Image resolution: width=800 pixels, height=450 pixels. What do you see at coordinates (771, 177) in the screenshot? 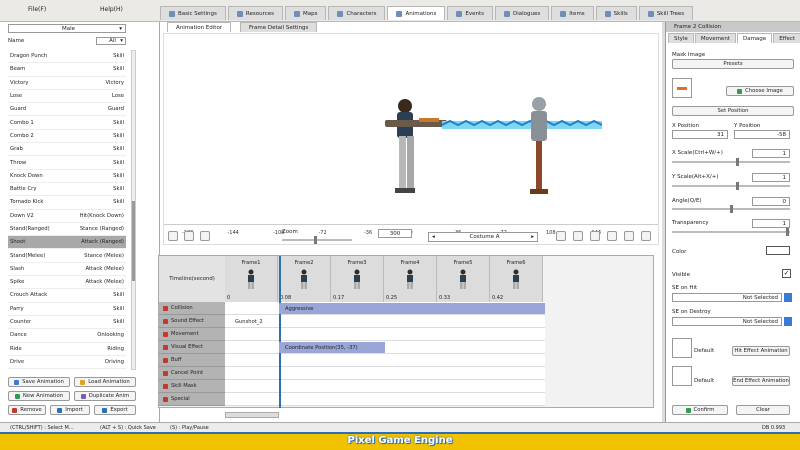
I see `y-scale-input: 1` at bounding box center [771, 177].